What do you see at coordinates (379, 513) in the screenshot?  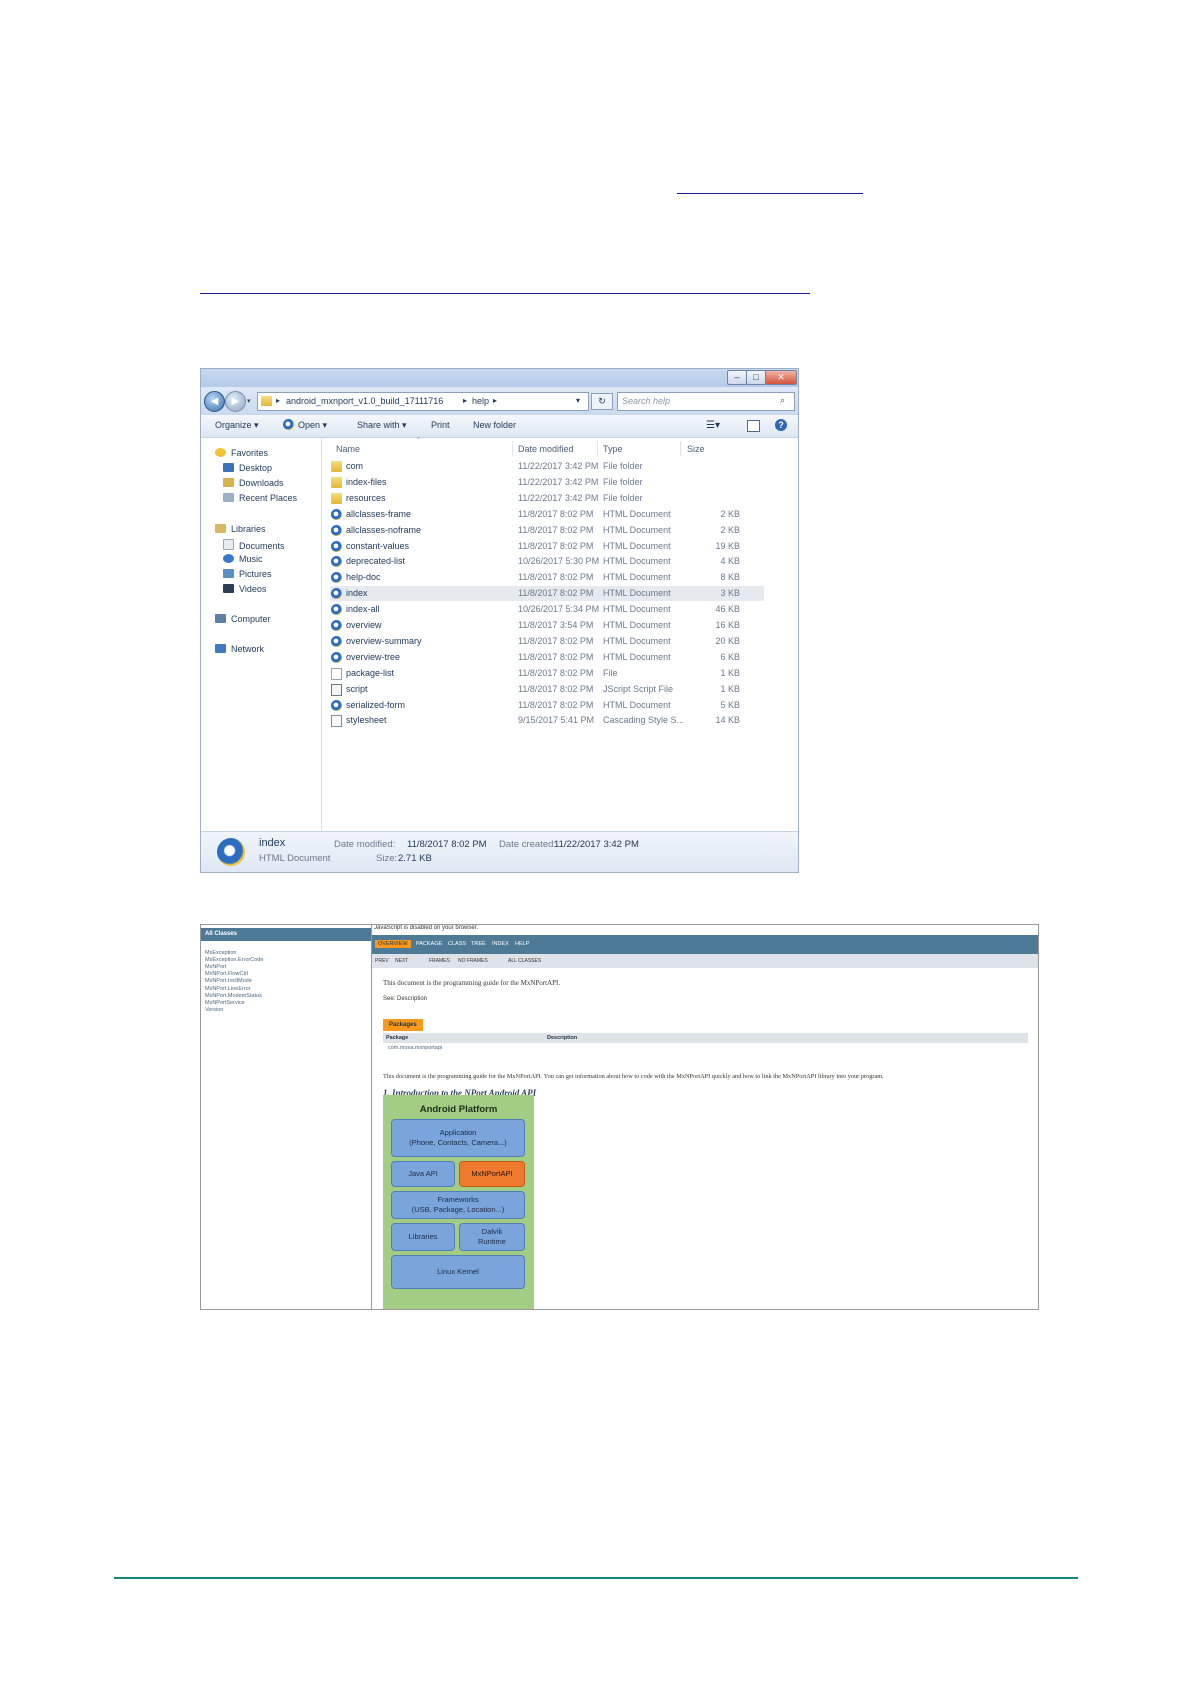 I see `file-name: allclasses-frame` at bounding box center [379, 513].